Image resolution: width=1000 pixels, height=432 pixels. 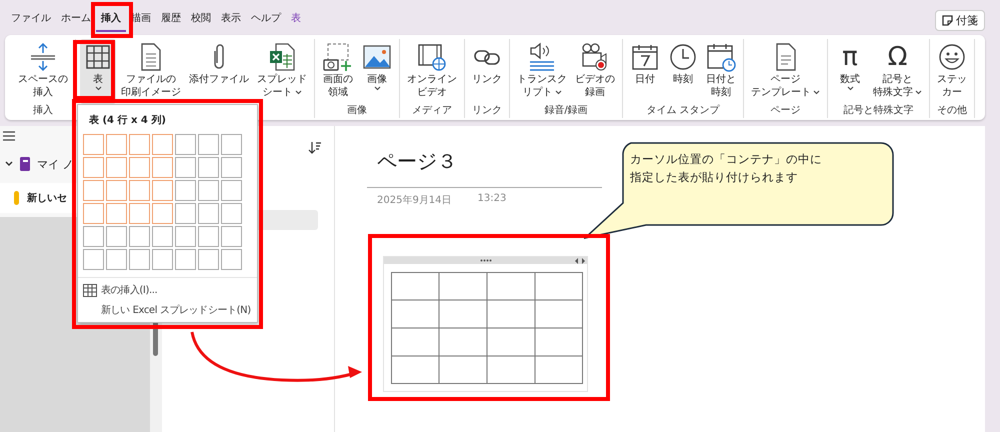 I want to click on note-icon, so click(x=947, y=20).